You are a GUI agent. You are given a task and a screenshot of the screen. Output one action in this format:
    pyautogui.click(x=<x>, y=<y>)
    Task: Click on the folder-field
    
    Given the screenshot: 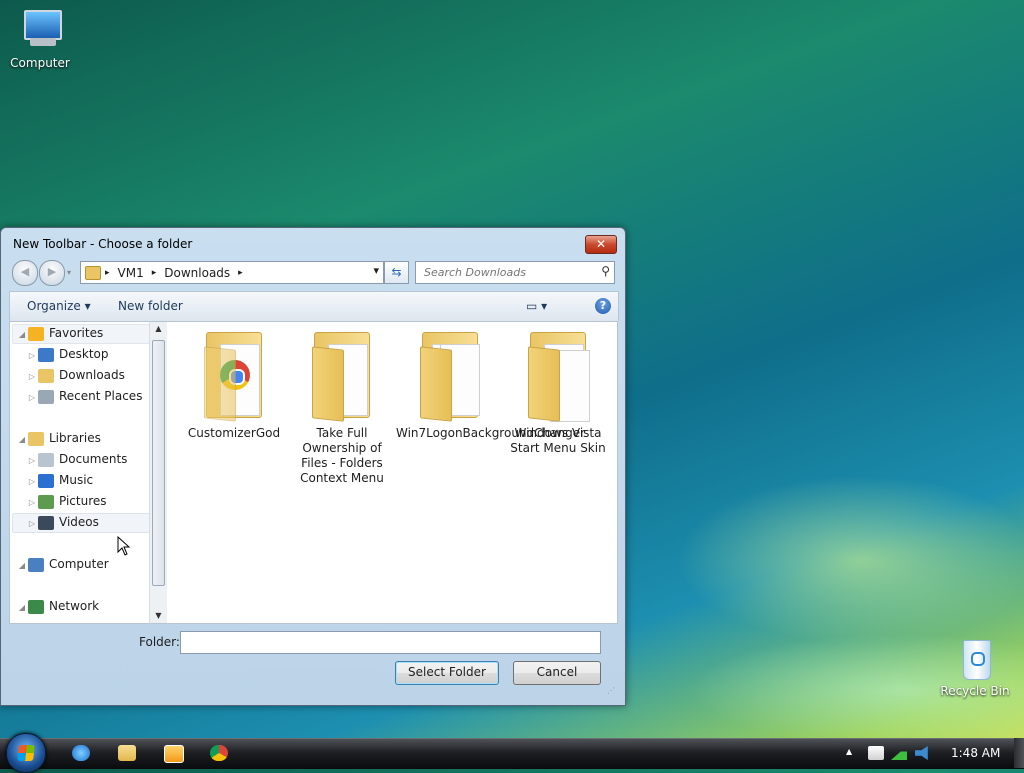 What is the action you would take?
    pyautogui.click(x=390, y=642)
    